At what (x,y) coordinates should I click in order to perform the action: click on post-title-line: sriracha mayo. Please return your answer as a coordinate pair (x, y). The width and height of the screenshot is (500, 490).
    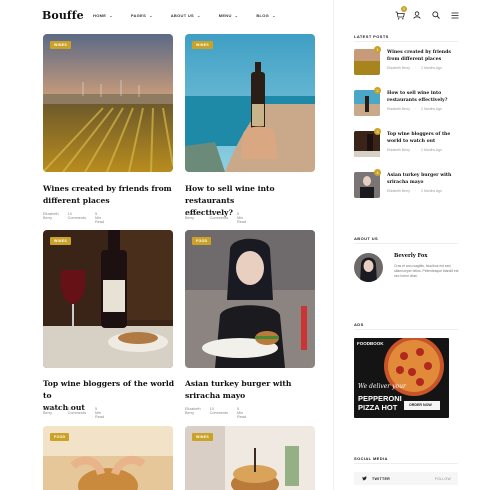
    Looking at the image, I should click on (215, 395).